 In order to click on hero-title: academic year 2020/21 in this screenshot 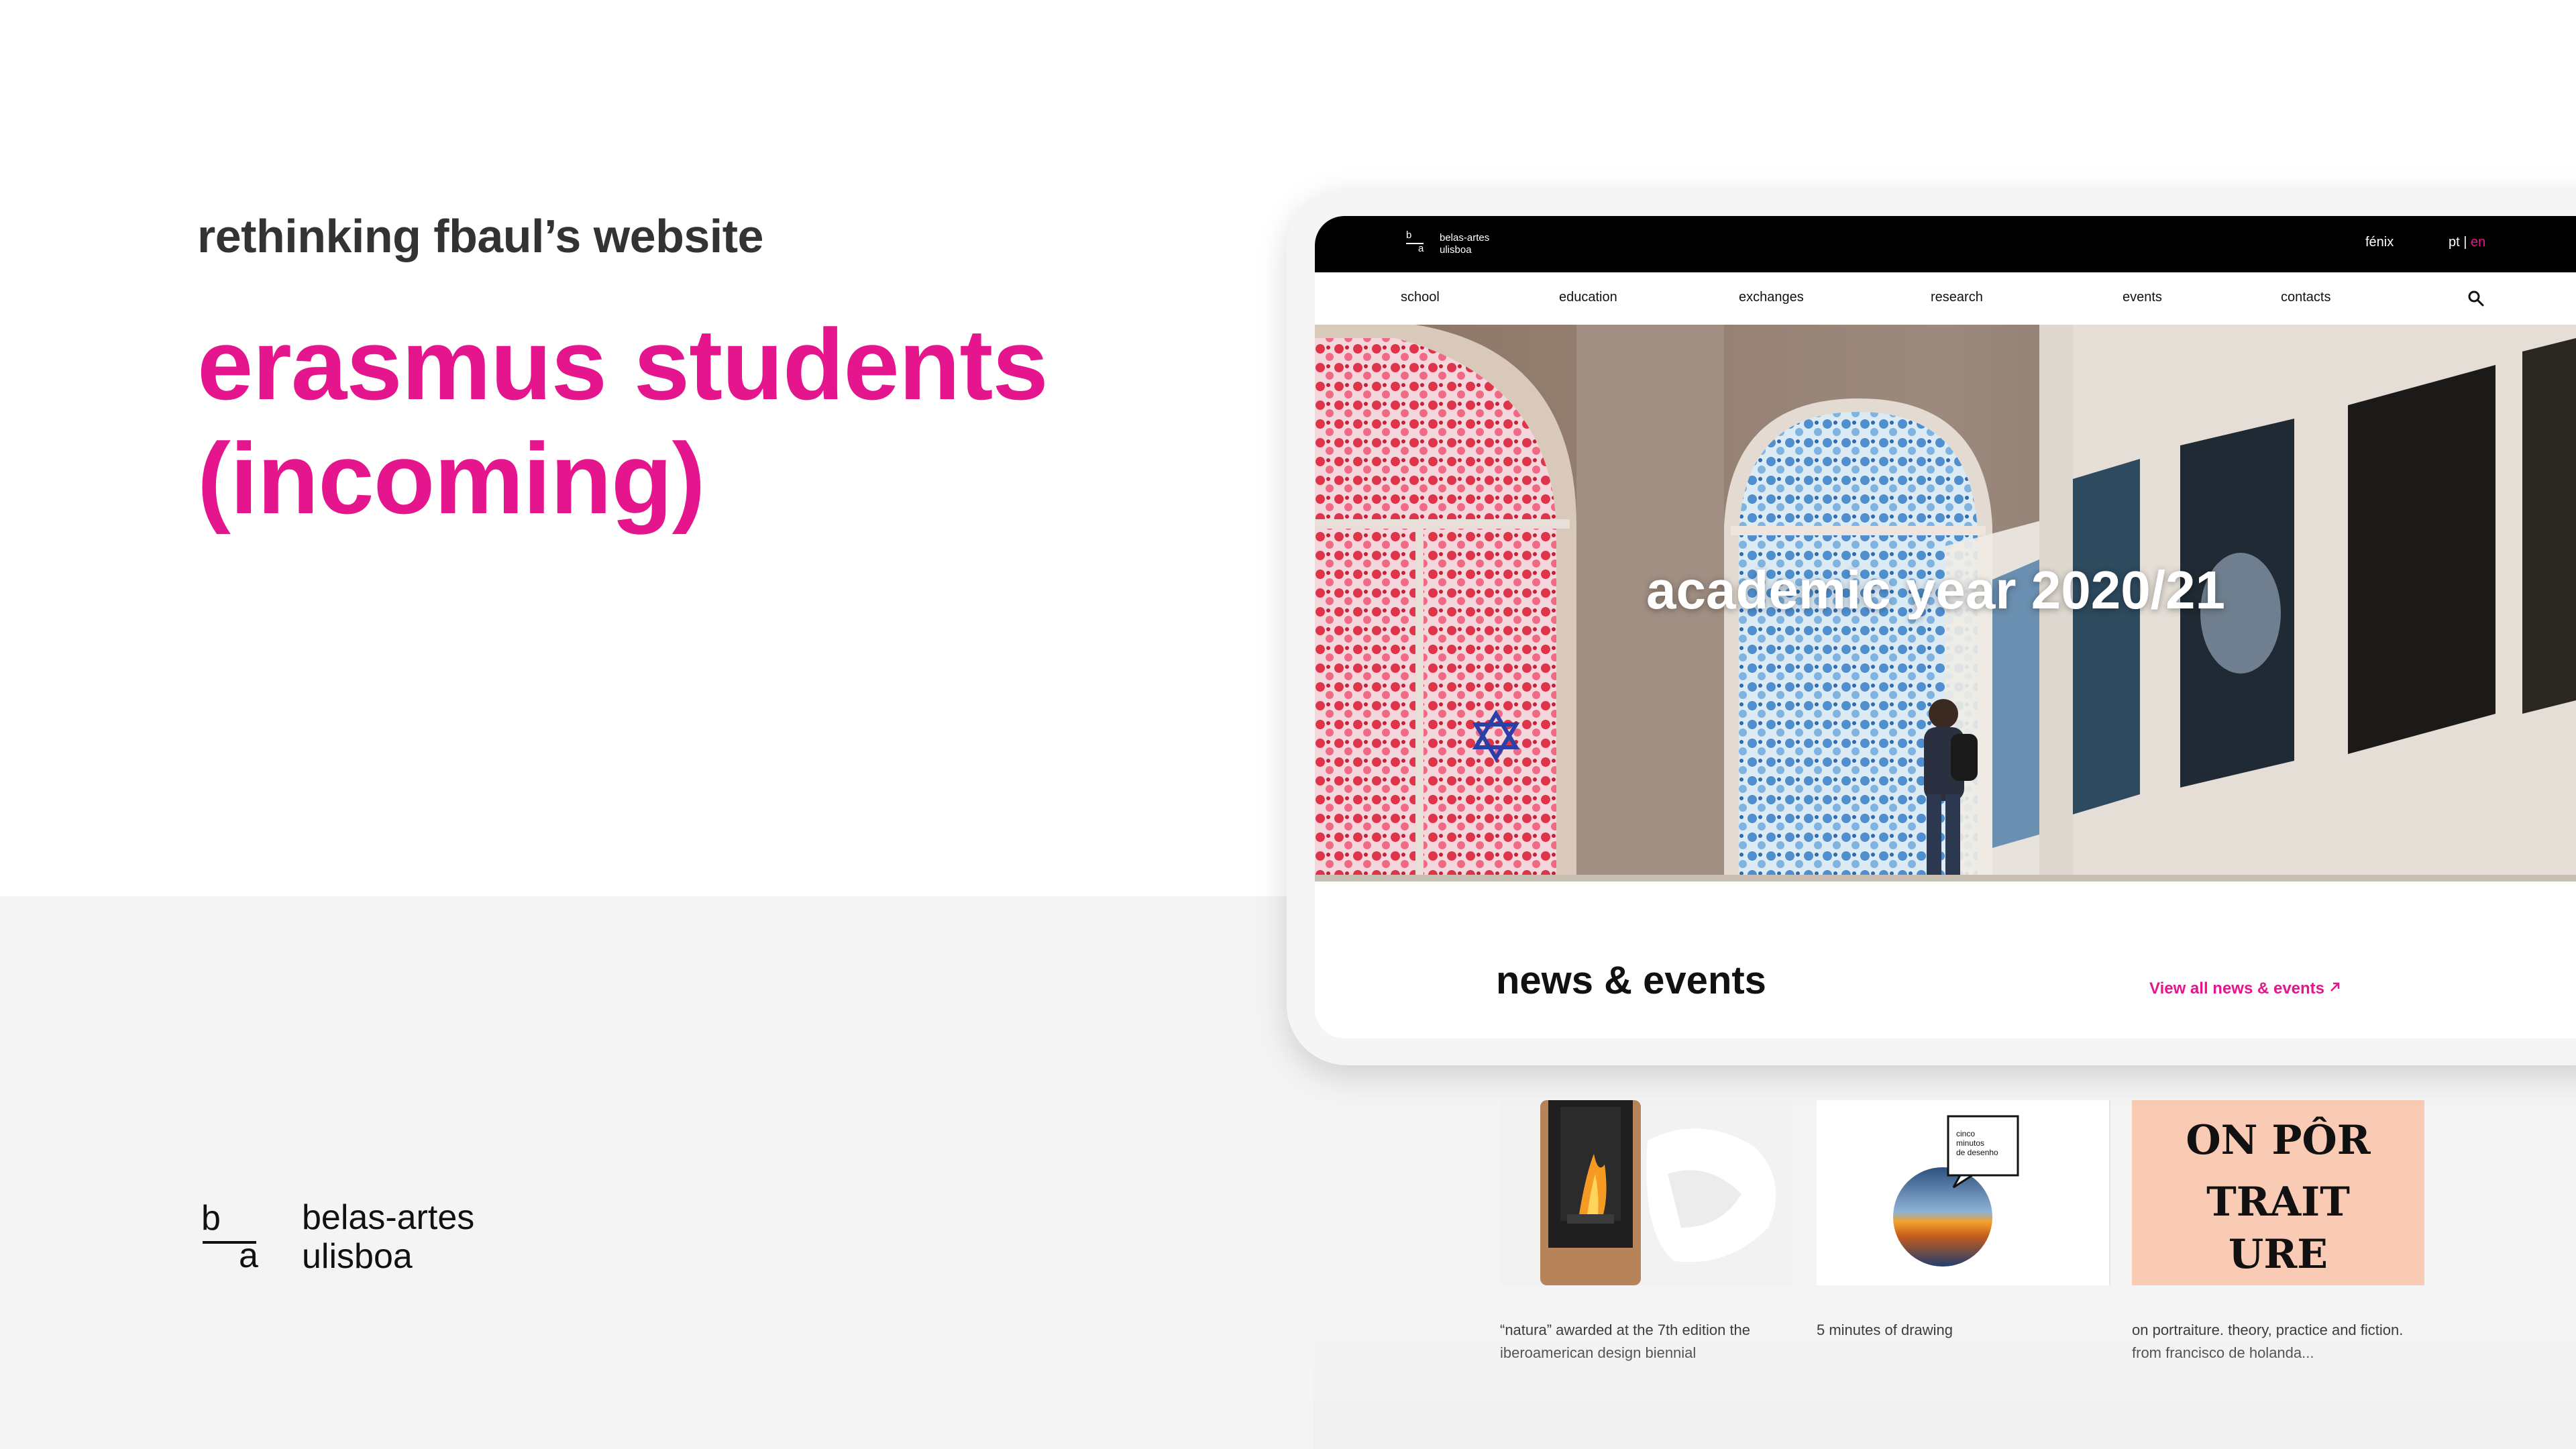, I will do `click(1935, 590)`.